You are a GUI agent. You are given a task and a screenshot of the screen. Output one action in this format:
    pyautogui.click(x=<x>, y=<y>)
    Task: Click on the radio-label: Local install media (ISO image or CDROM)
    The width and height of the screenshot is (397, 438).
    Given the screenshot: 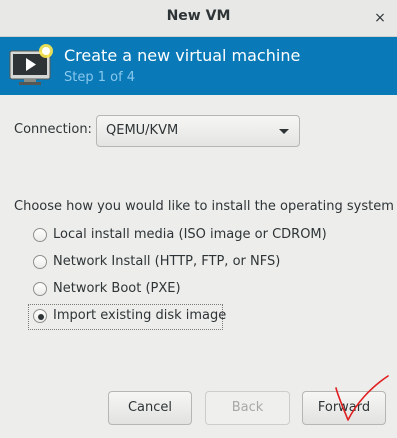 What is the action you would take?
    pyautogui.click(x=190, y=234)
    